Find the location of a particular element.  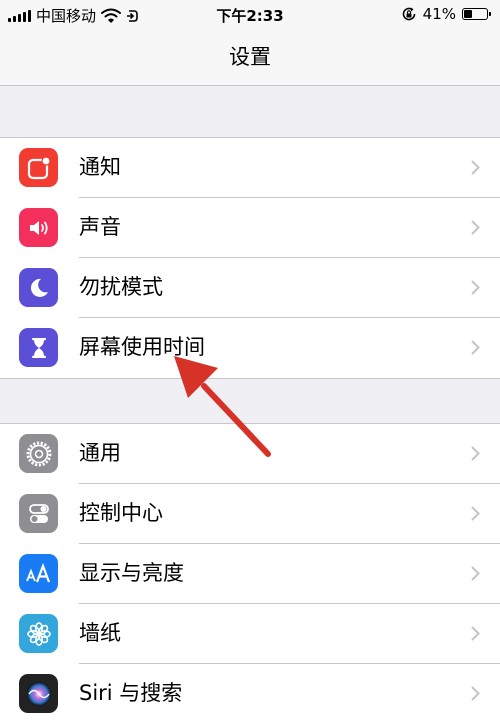

settings-row-display-brightness: 显示与亮度 is located at coordinates (250, 574).